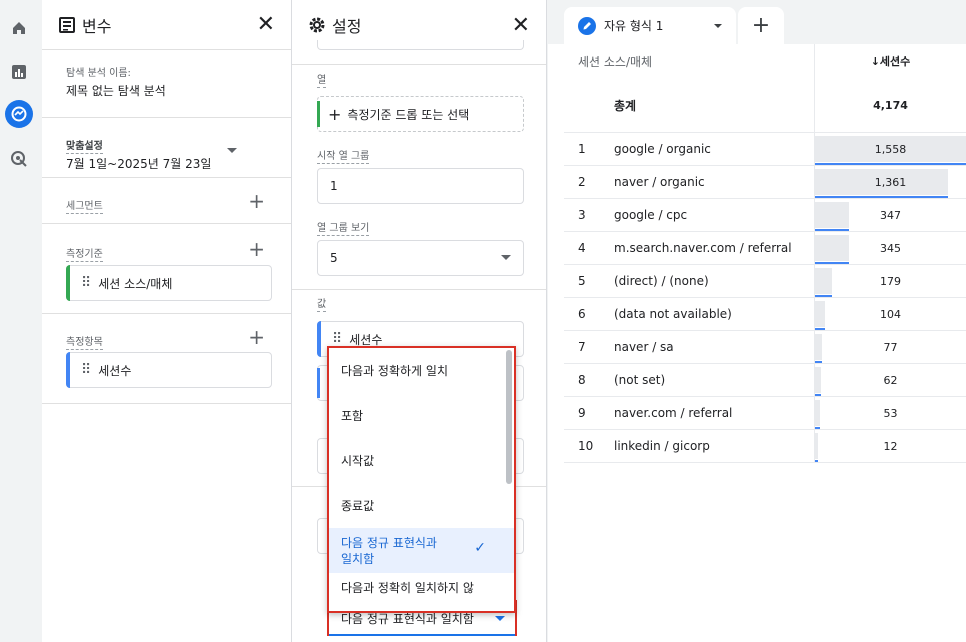 Image resolution: width=966 pixels, height=642 pixels. What do you see at coordinates (765, 314) in the screenshot?
I see `table-row: 6 (data not available) 104` at bounding box center [765, 314].